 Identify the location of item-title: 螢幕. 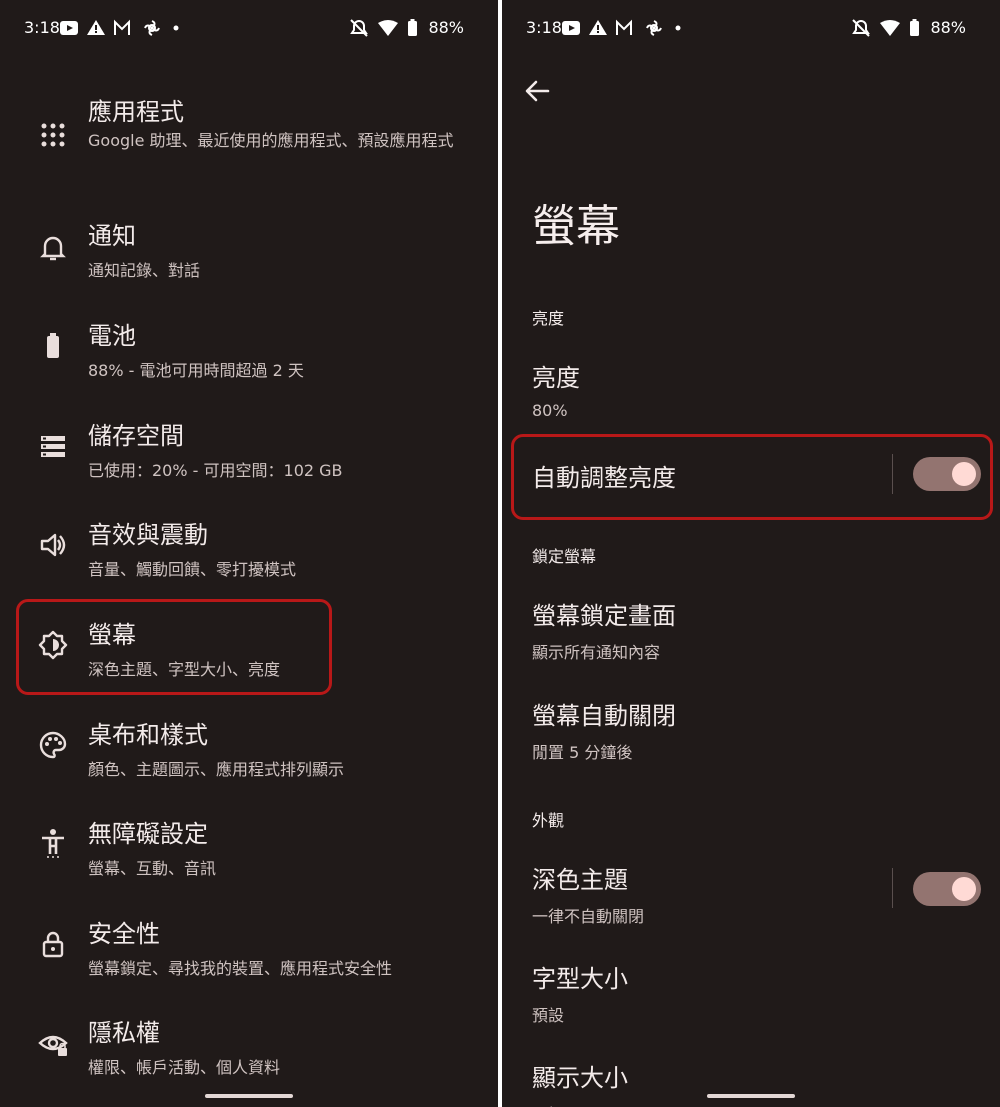
(112, 635).